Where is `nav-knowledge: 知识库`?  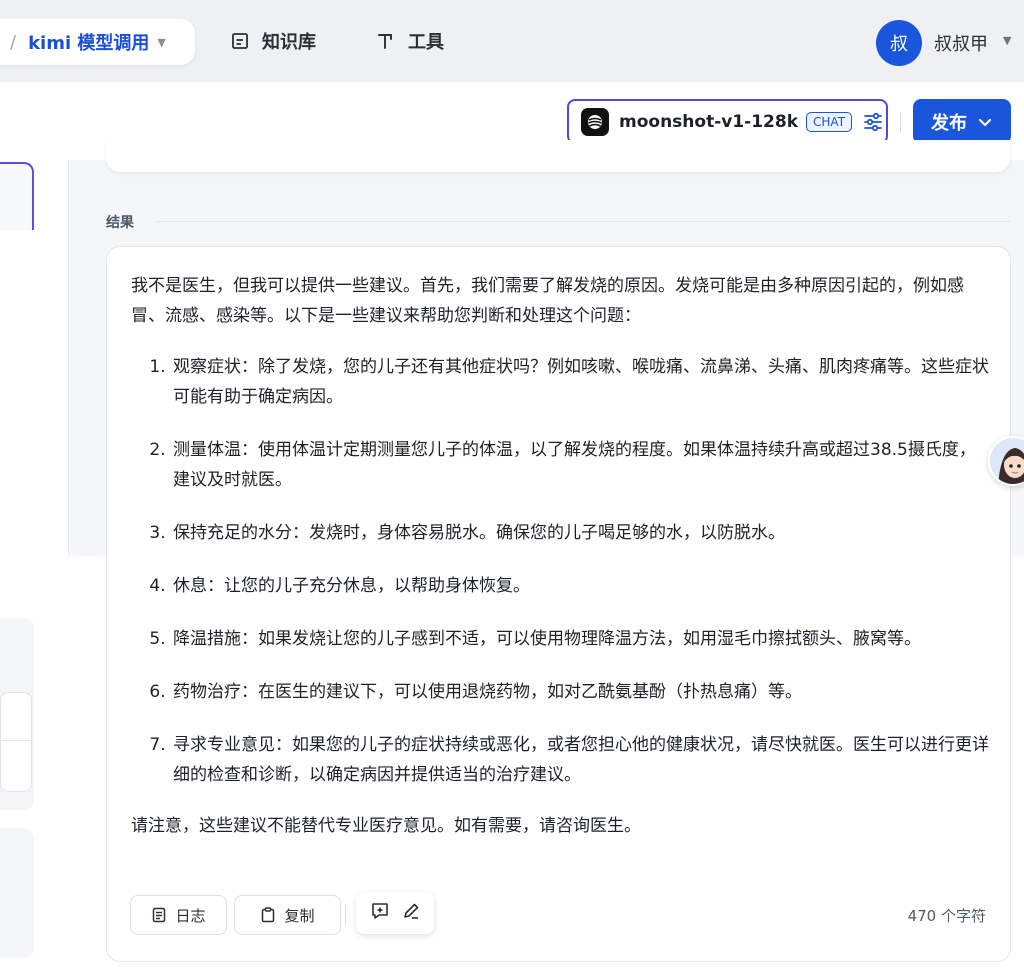 nav-knowledge: 知识库 is located at coordinates (273, 41).